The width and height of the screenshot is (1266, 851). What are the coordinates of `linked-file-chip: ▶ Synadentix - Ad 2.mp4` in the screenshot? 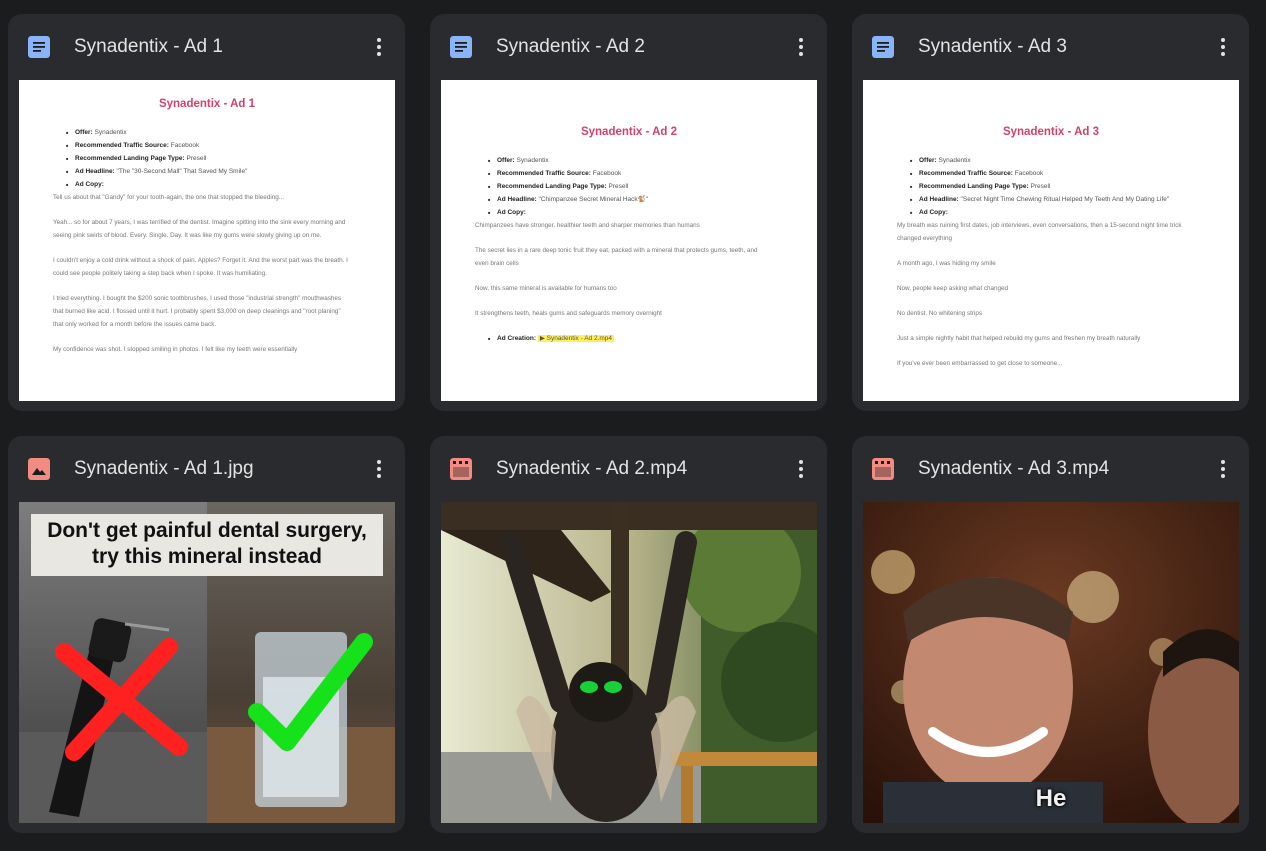 It's located at (576, 338).